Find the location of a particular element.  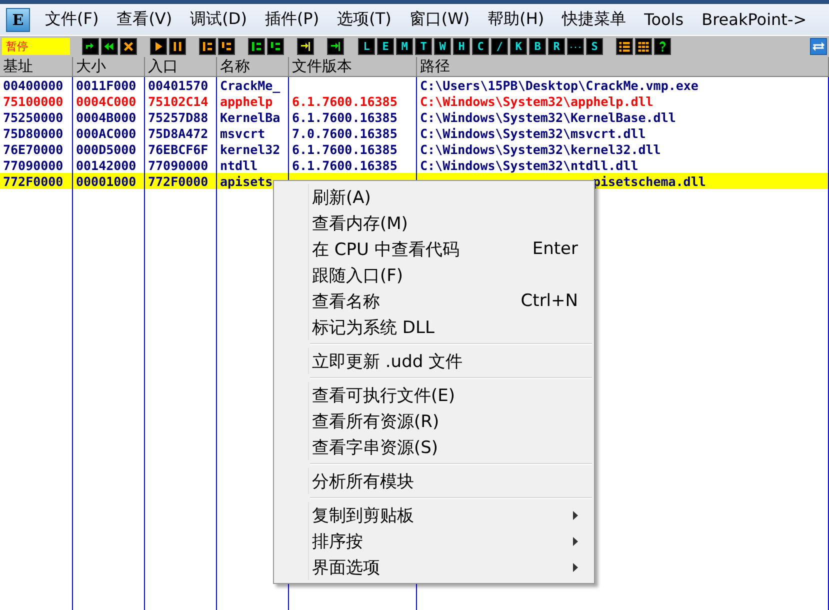

menu-option: 查看字串资源(S) is located at coordinates (450, 447).